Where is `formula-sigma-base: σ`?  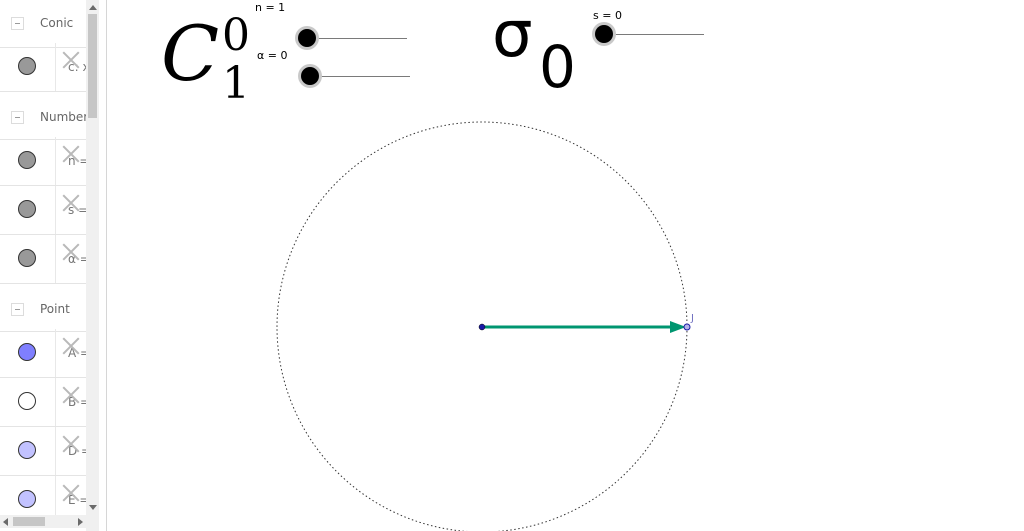
formula-sigma-base: σ is located at coordinates (512, 36).